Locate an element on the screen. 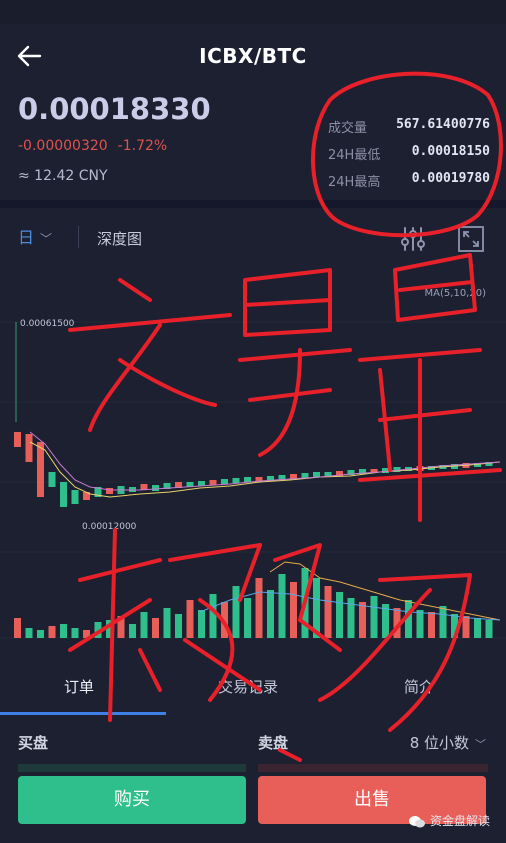 Image resolution: width=506 pixels, height=843 pixels. tab-orders: 订单 is located at coordinates (79, 686).